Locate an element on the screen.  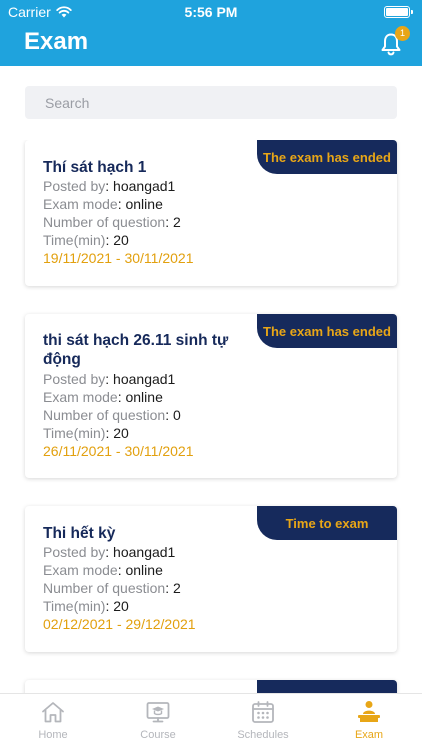
tab-label: Exam is located at coordinates (369, 735).